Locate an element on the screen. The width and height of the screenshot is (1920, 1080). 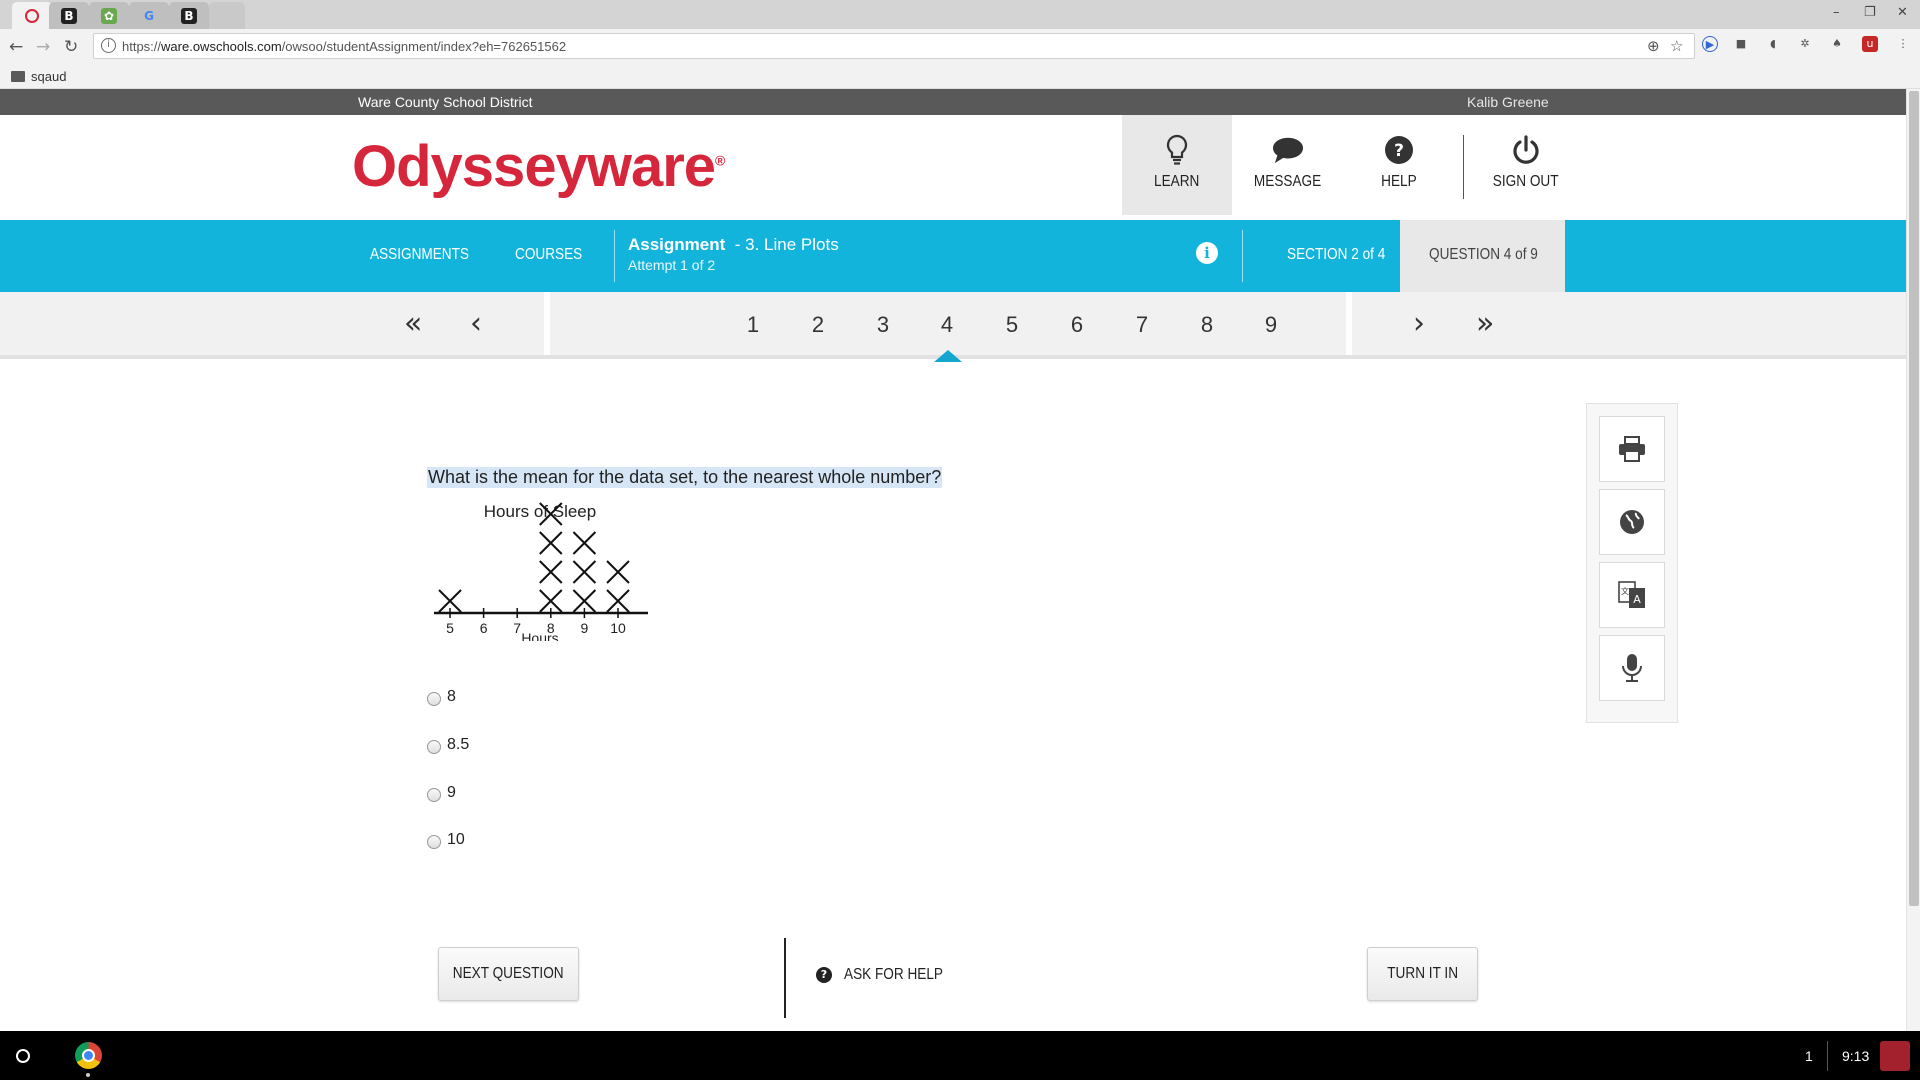
first-question-icon: « is located at coordinates (413, 323).